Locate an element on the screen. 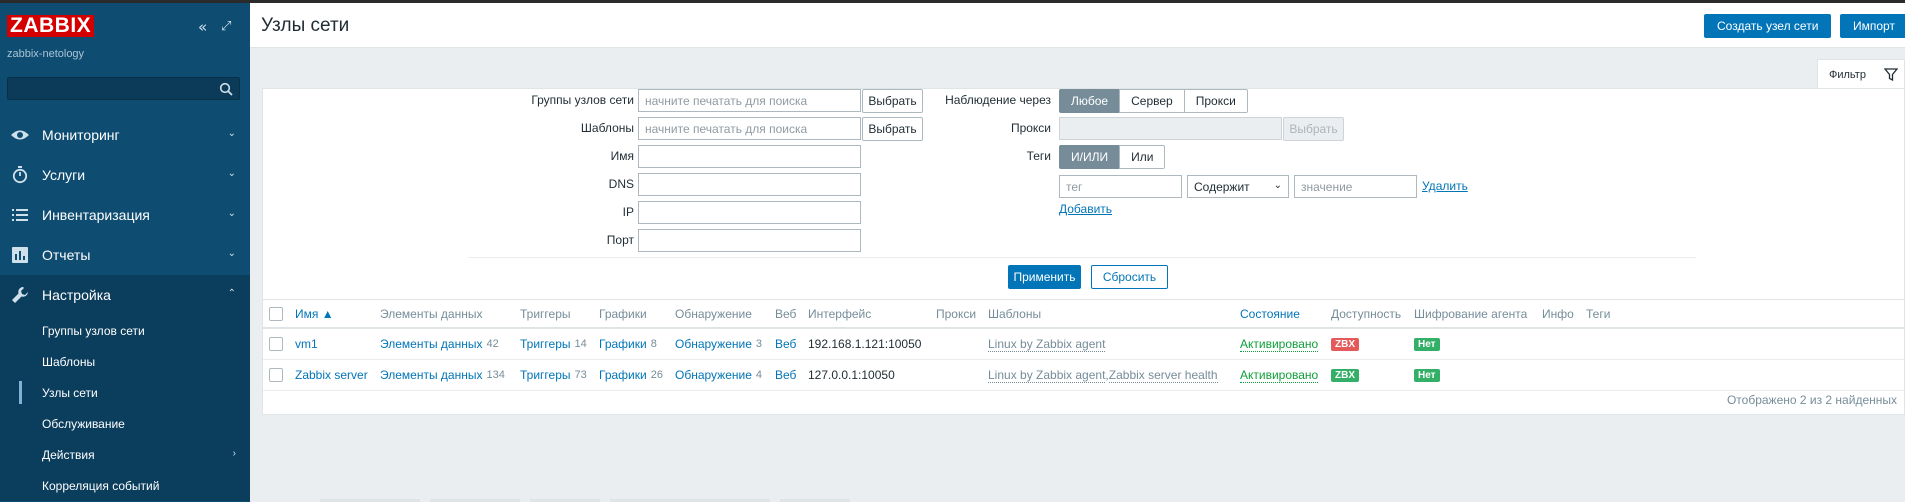 The image size is (1905, 502). triggers-count: 73 is located at coordinates (580, 375).